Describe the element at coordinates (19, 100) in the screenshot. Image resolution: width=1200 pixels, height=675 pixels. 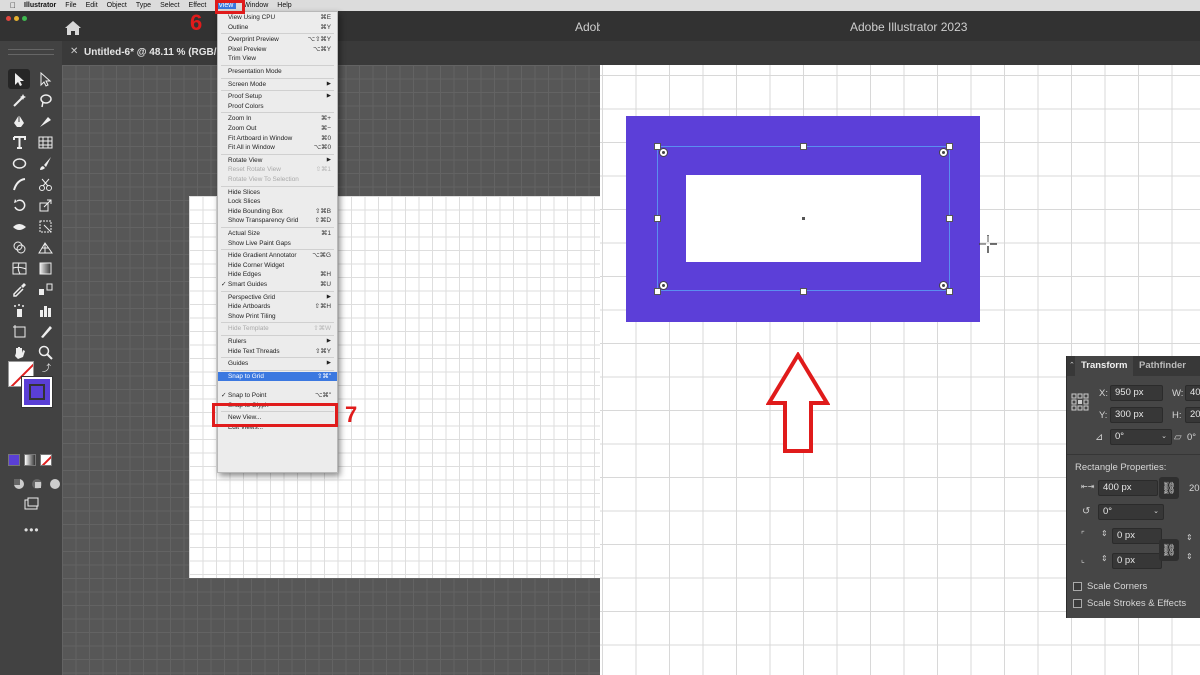
I see `magic-wand-tool-icon` at that location.